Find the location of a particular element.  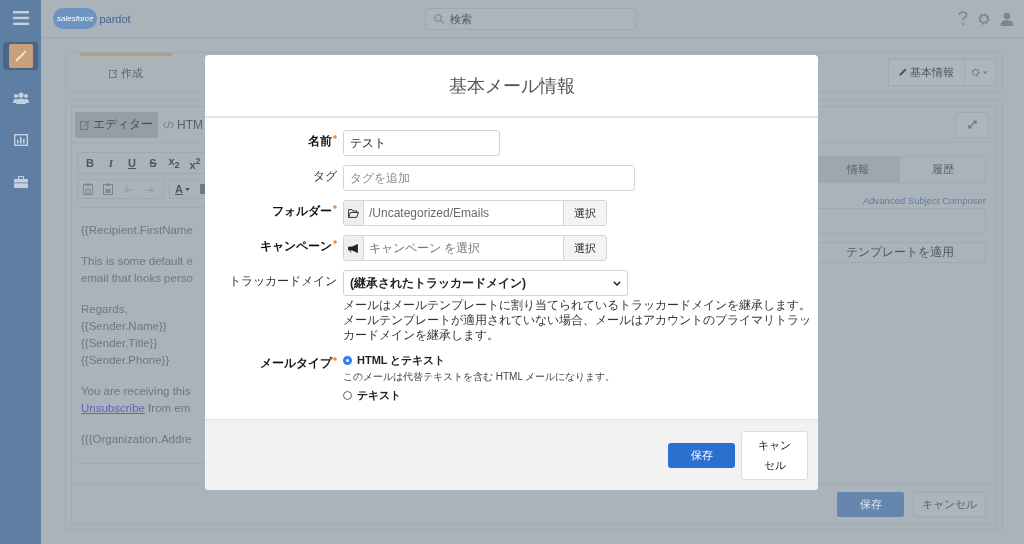

field-label: キャンペーン is located at coordinates (296, 246).